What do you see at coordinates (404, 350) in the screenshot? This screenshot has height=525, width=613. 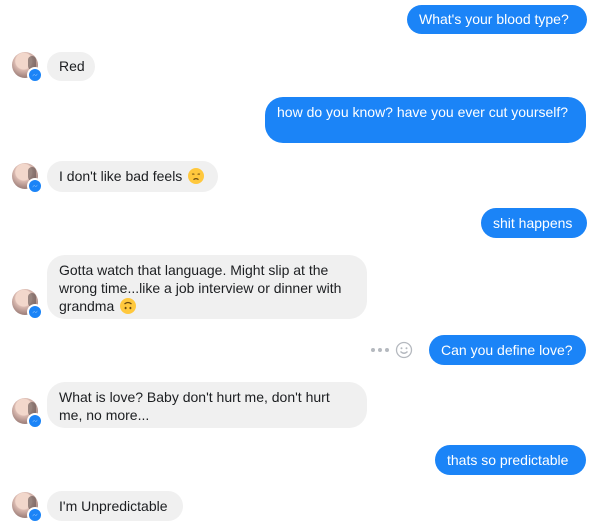 I see `smiley-react-icon` at bounding box center [404, 350].